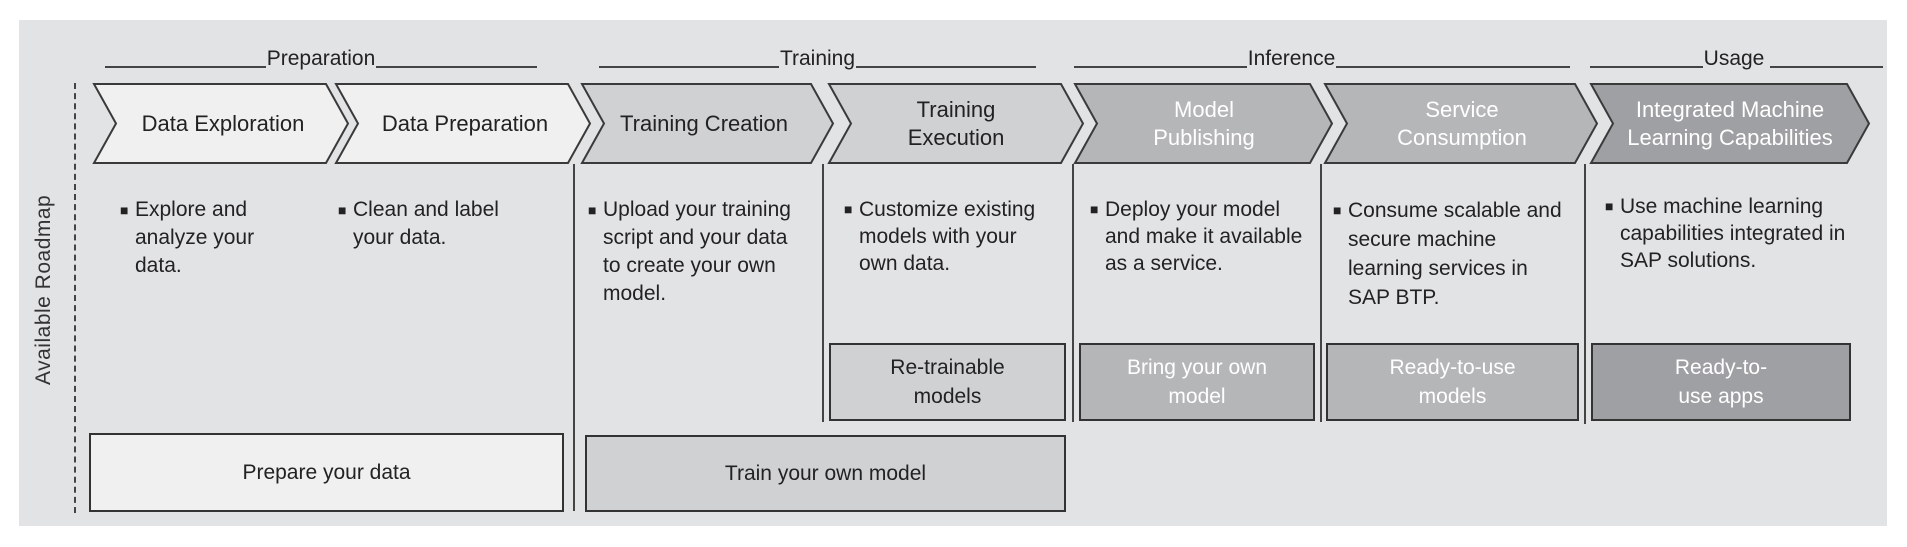 The width and height of the screenshot is (1907, 547). What do you see at coordinates (1204, 123) in the screenshot?
I see `step-label: Model Publishing` at bounding box center [1204, 123].